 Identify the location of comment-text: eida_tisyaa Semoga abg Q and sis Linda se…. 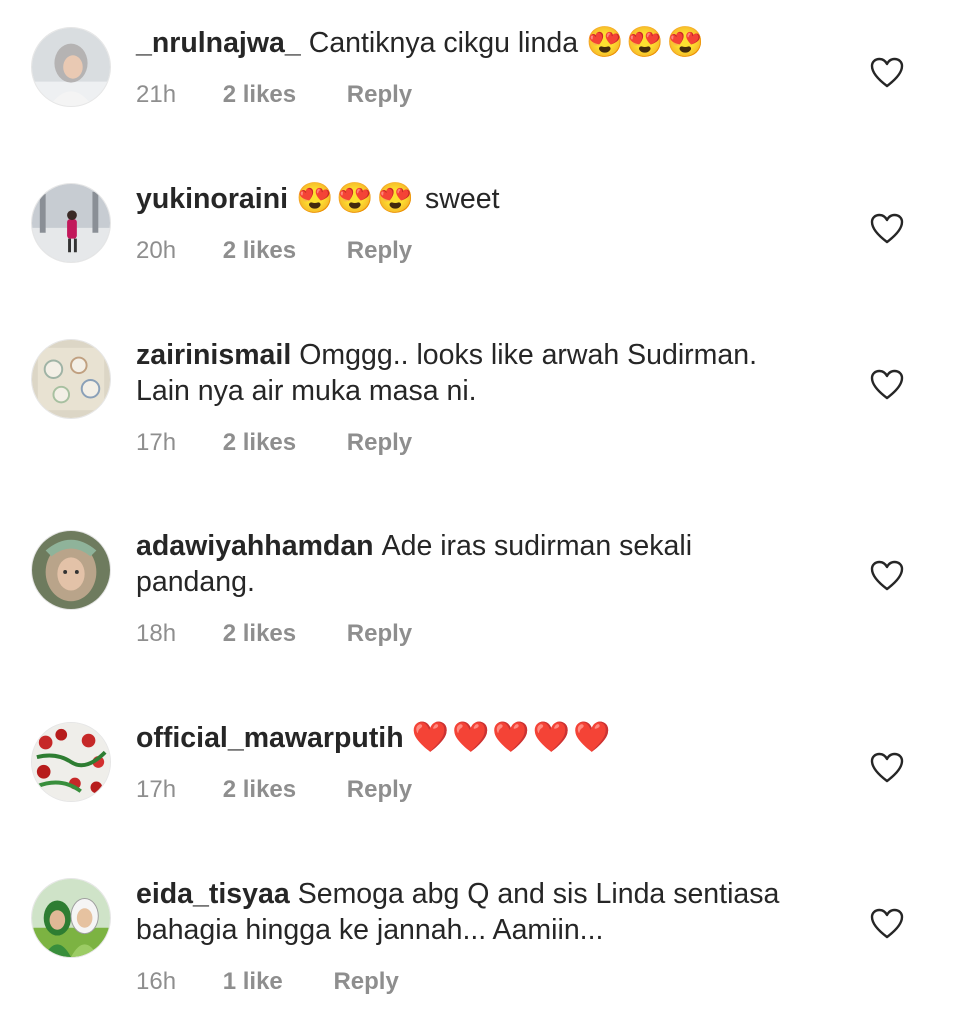
(476, 912).